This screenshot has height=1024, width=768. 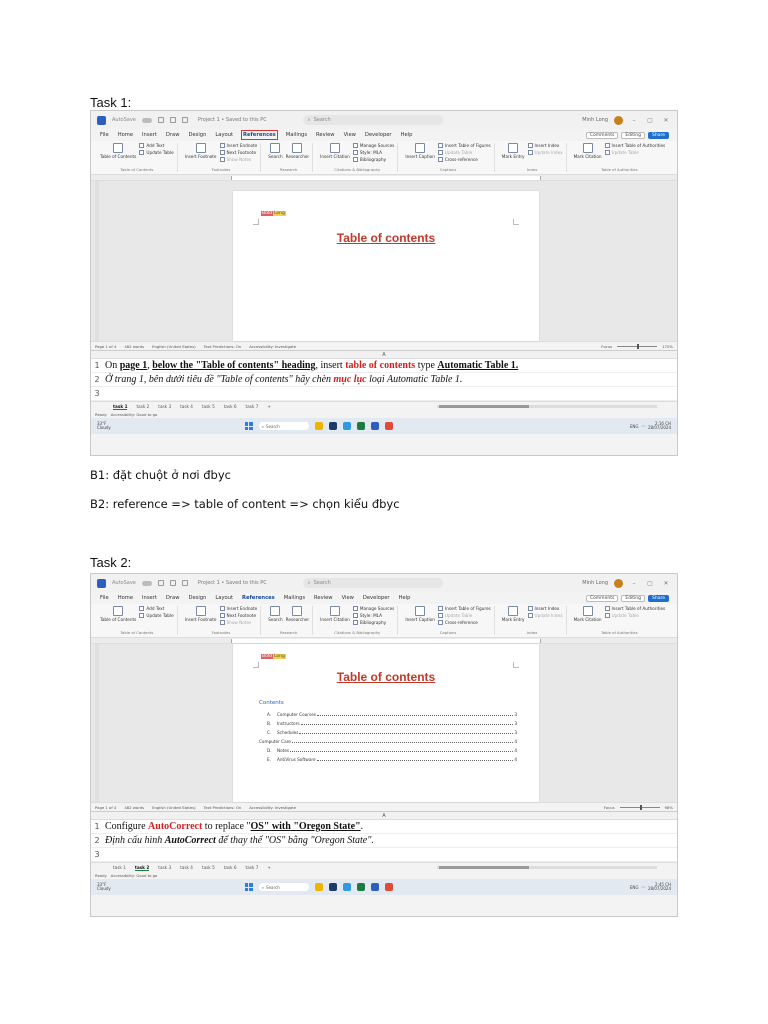 I want to click on insert-caption-button: Insert Caption, so click(x=420, y=615).